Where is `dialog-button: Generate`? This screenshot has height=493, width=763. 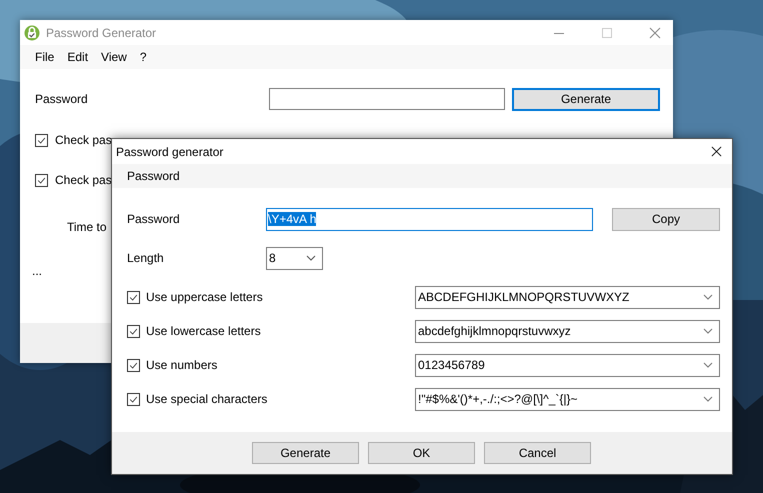 dialog-button: Generate is located at coordinates (305, 453).